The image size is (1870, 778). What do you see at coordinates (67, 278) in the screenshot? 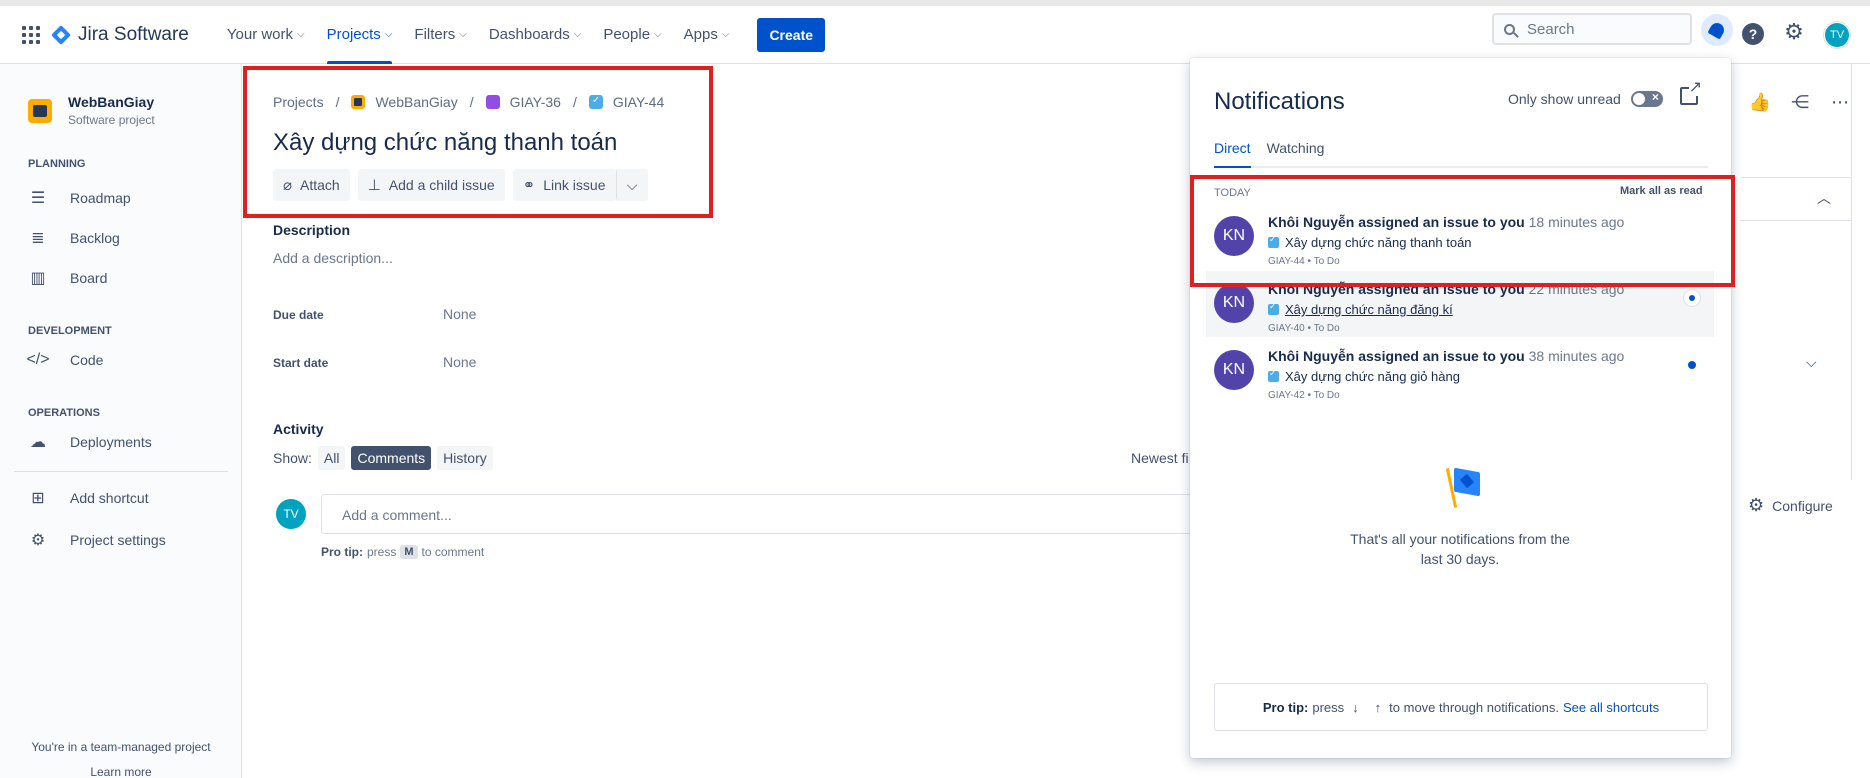
I see `sidebar-item-board: ▥ Board` at bounding box center [67, 278].